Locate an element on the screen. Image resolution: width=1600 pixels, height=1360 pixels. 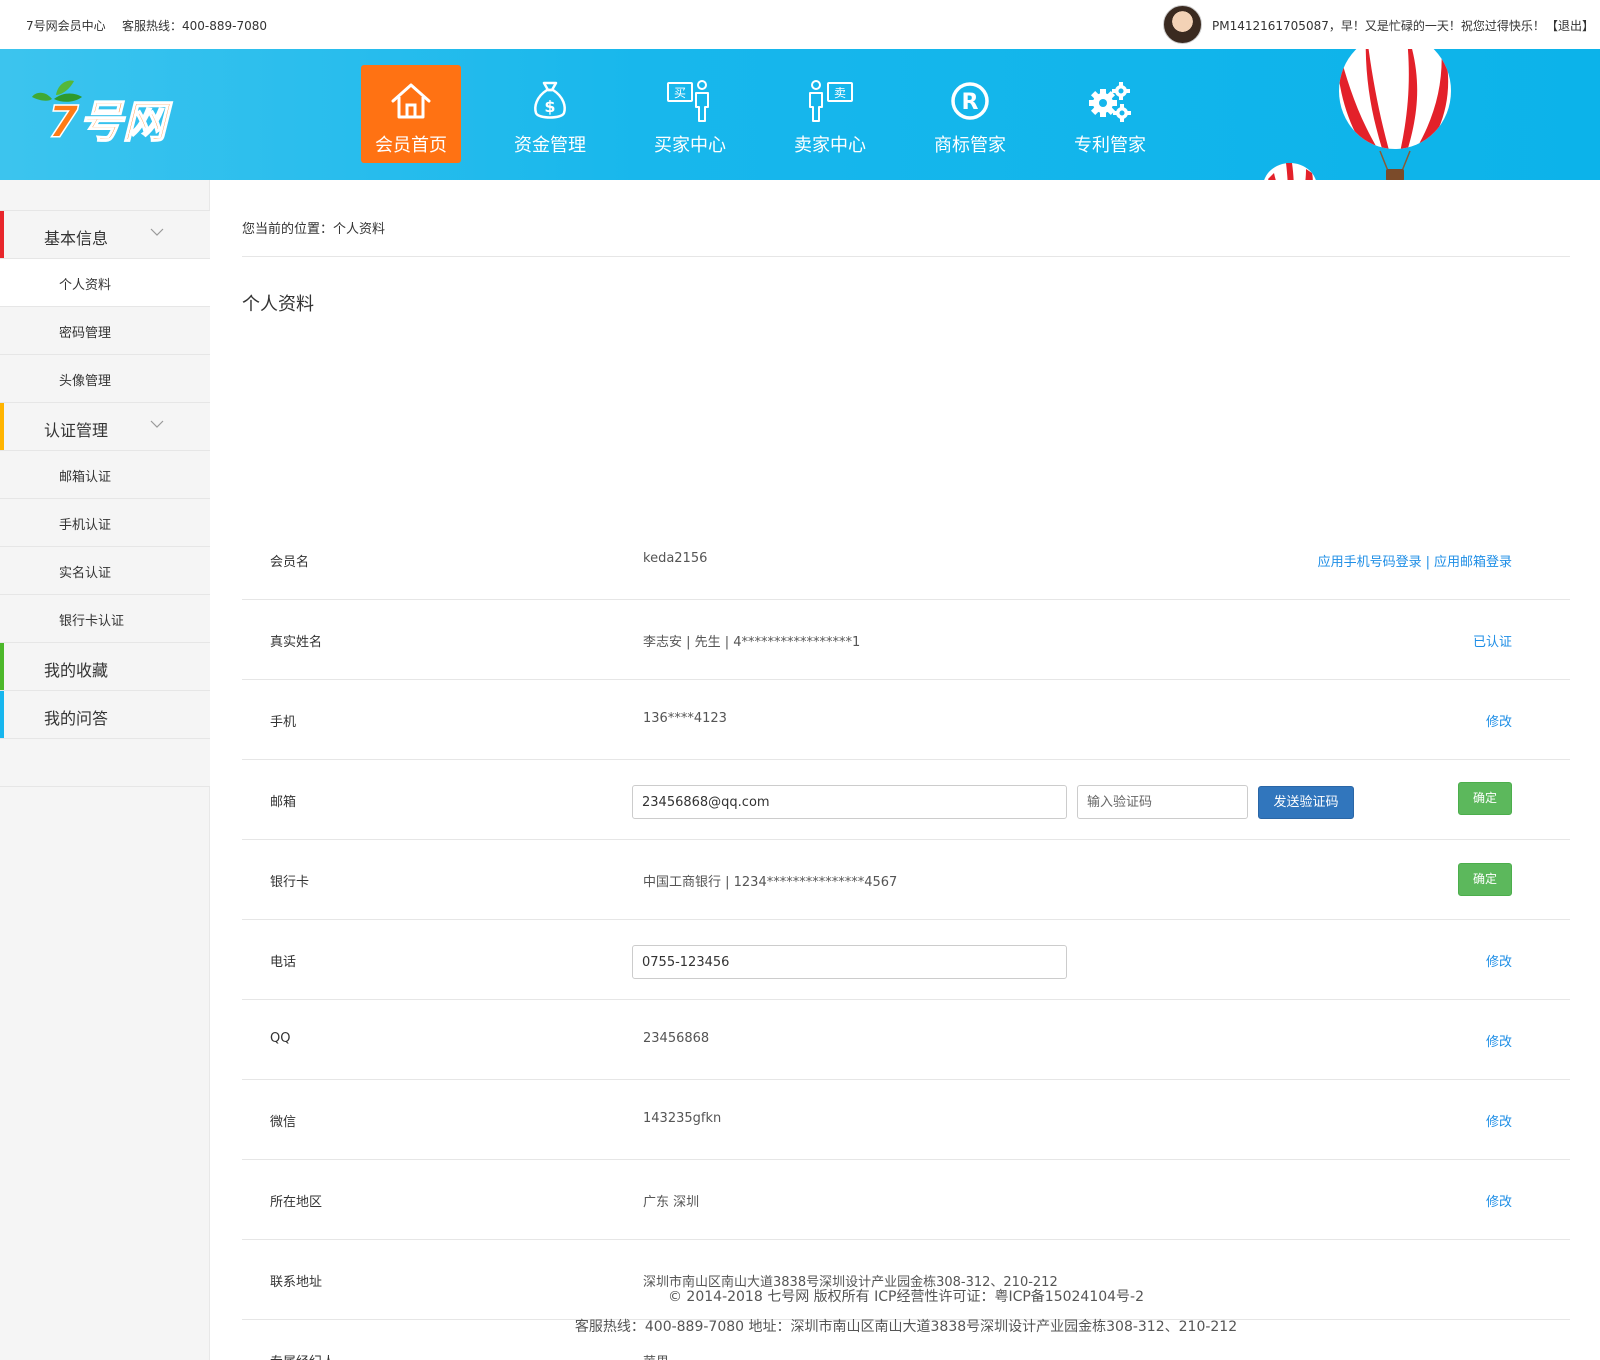
sidebar-group-favorites: 我的收藏 is located at coordinates (105, 667).